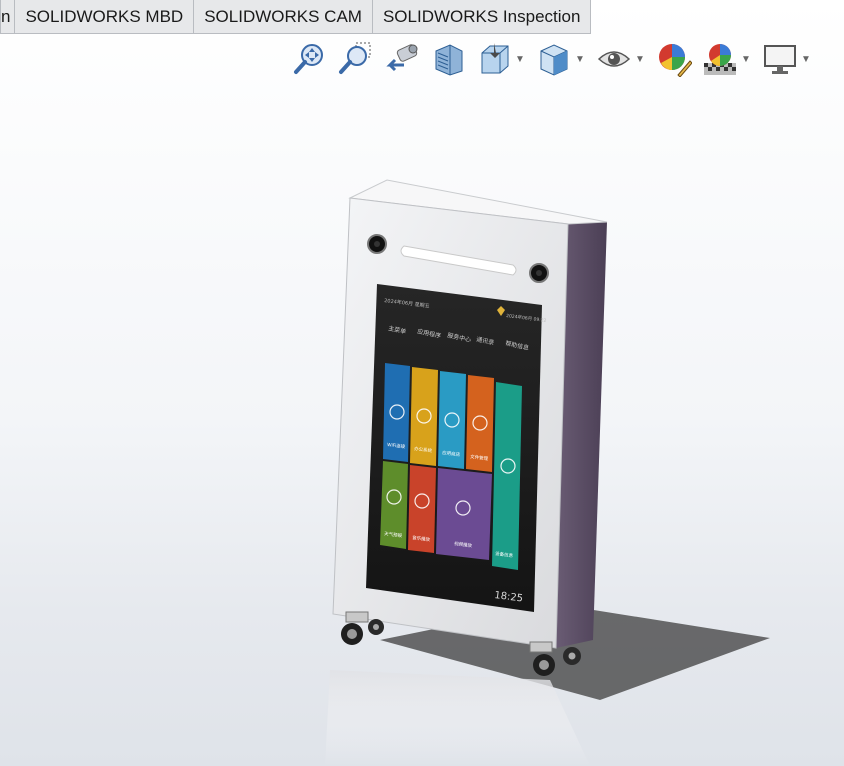 This screenshot has height=766, width=844. What do you see at coordinates (457, 718) in the screenshot?
I see `floor-reflection` at bounding box center [457, 718].